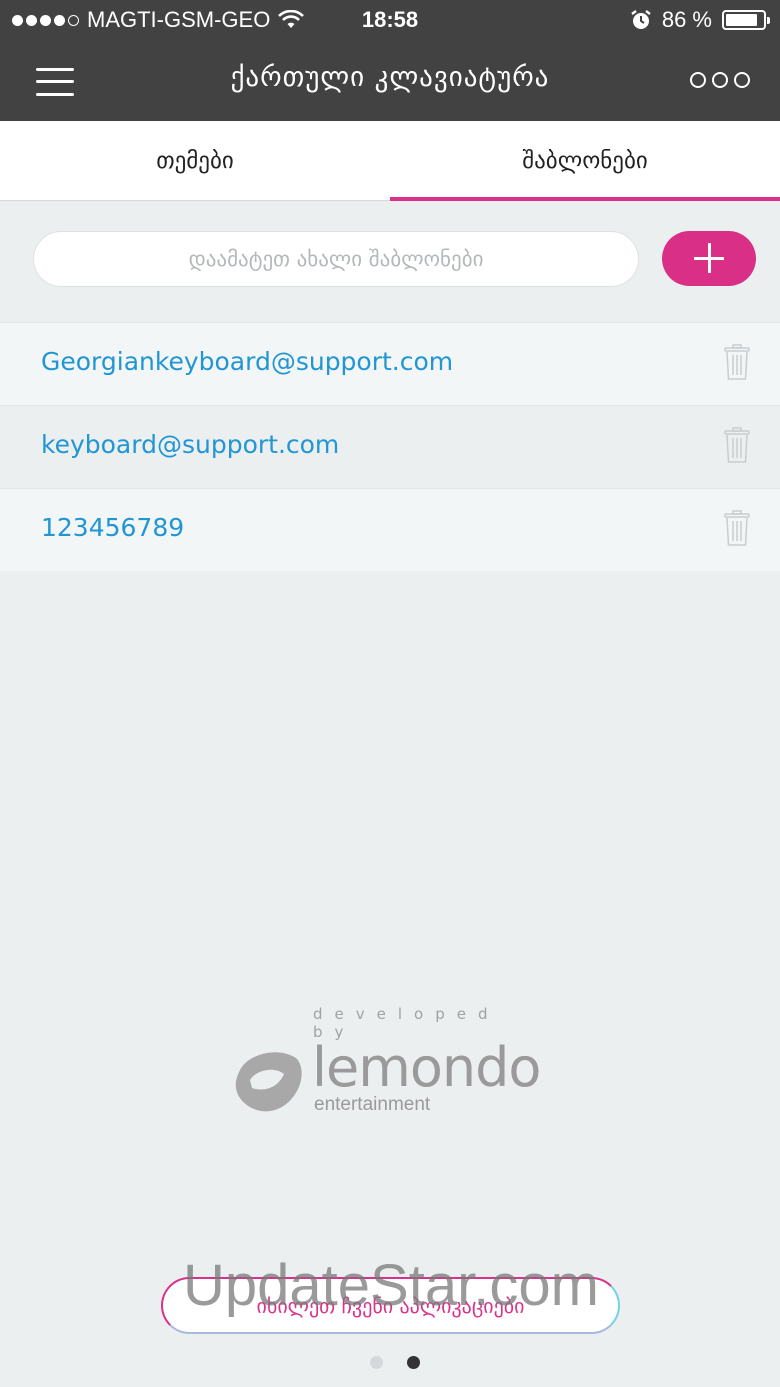 The image size is (780, 1387). I want to click on brand-name: lemondo, so click(426, 1067).